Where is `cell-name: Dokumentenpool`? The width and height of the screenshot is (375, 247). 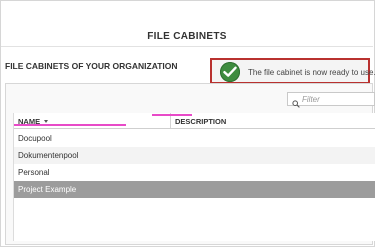
cell-name: Dokumentenpool is located at coordinates (48, 155).